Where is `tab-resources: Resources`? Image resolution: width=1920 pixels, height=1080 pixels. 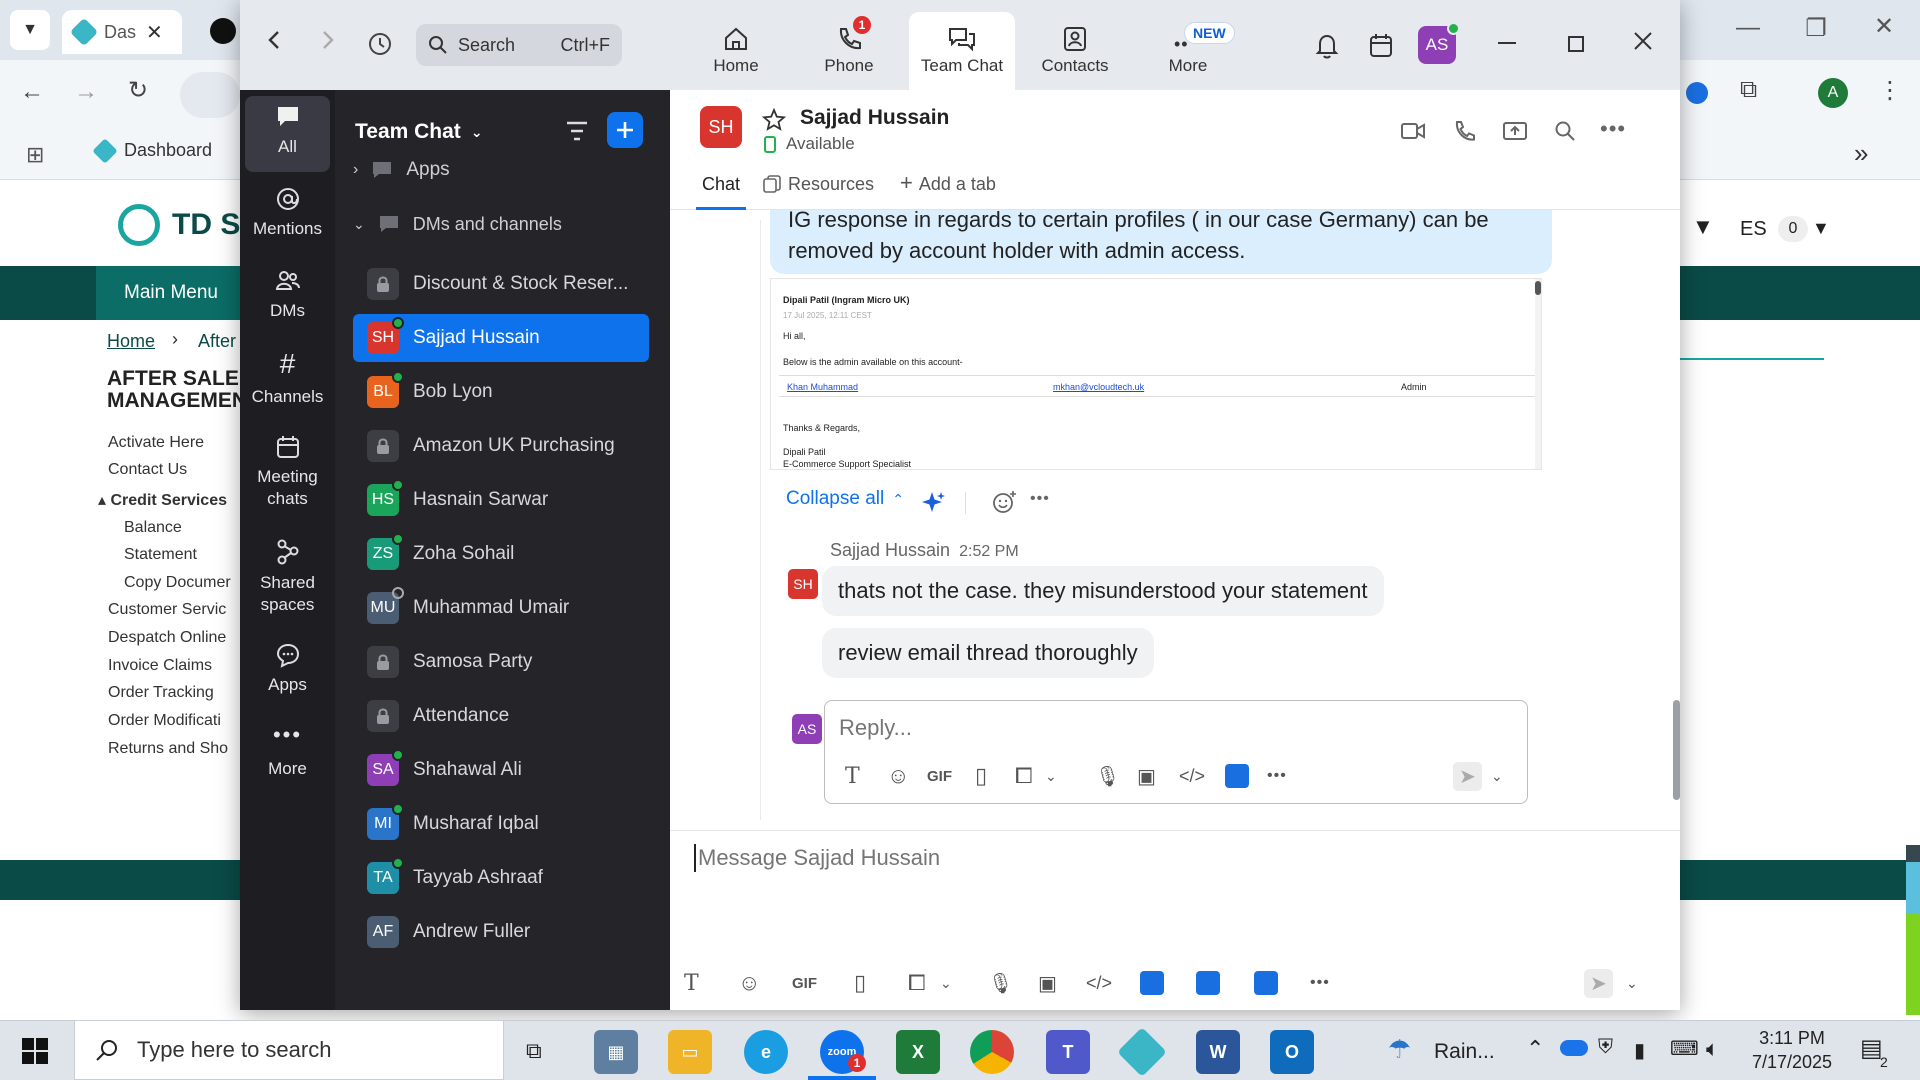
tab-resources: Resources is located at coordinates (818, 184).